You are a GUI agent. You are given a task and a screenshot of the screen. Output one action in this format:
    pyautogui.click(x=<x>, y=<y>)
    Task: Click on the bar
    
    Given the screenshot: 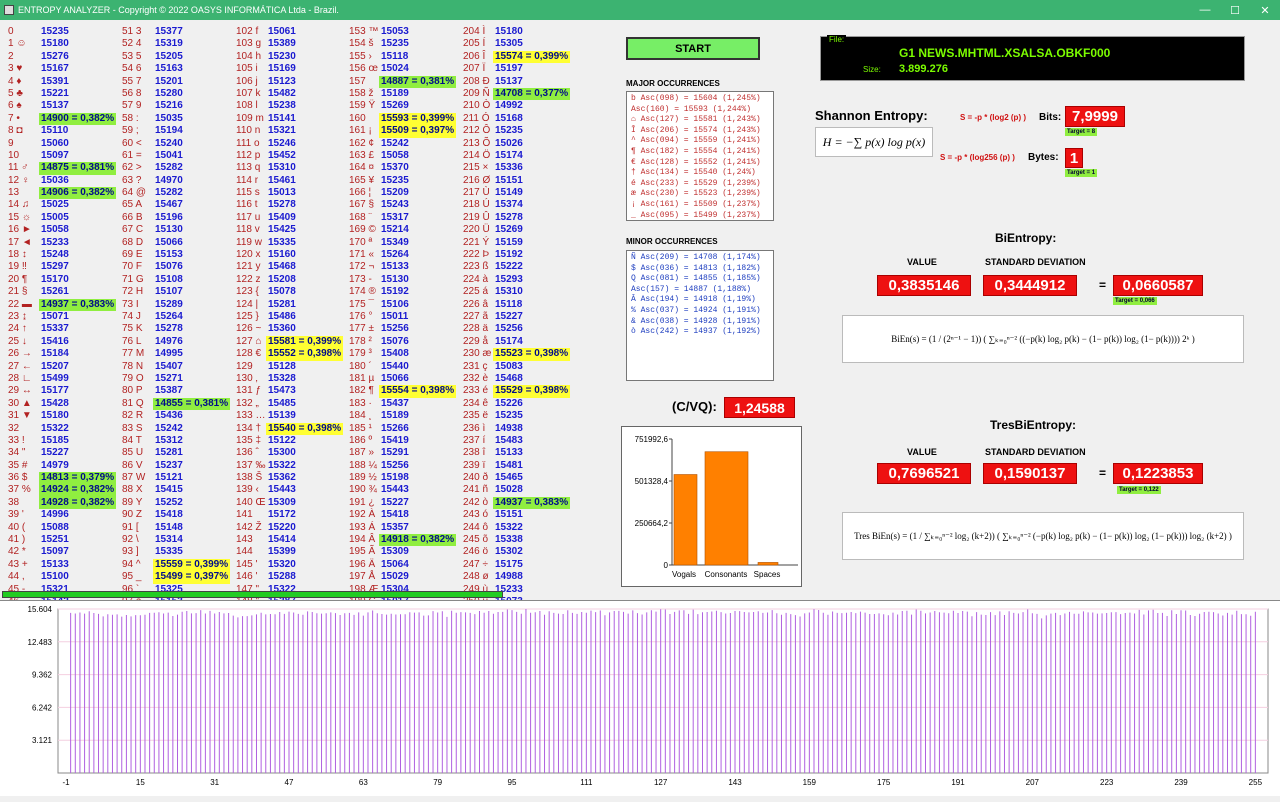 What is the action you would take?
    pyautogui.click(x=768, y=564)
    